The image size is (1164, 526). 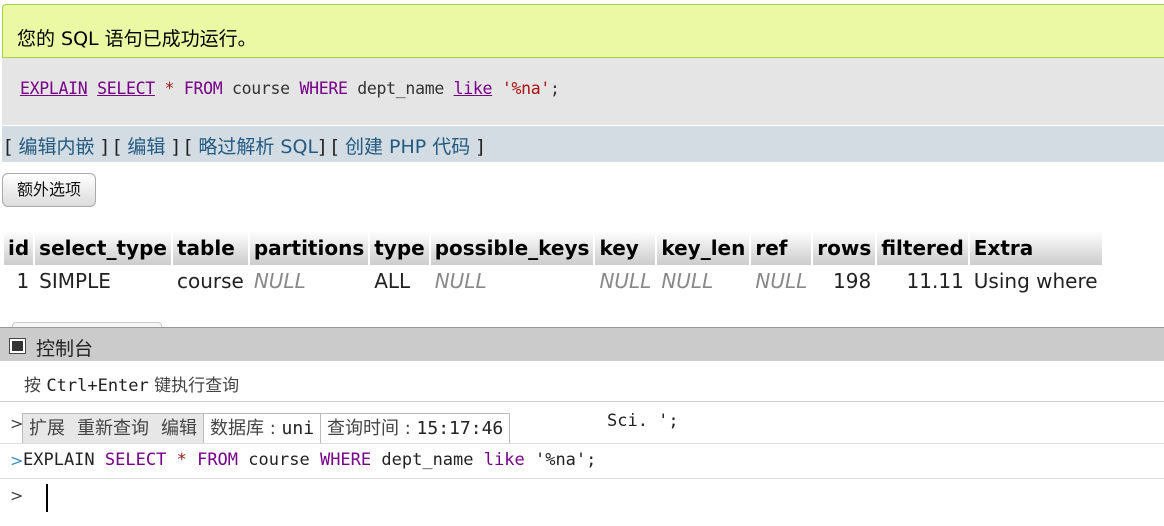 I want to click on expand-option: 扩展, so click(x=47, y=428).